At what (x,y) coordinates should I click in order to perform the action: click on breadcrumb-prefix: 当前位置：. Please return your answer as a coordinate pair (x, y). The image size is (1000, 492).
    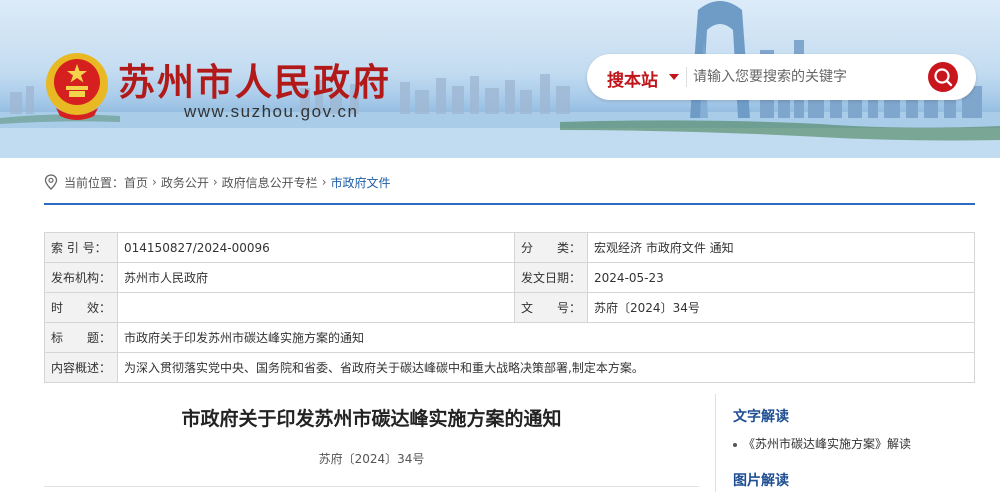
    Looking at the image, I should click on (94, 182).